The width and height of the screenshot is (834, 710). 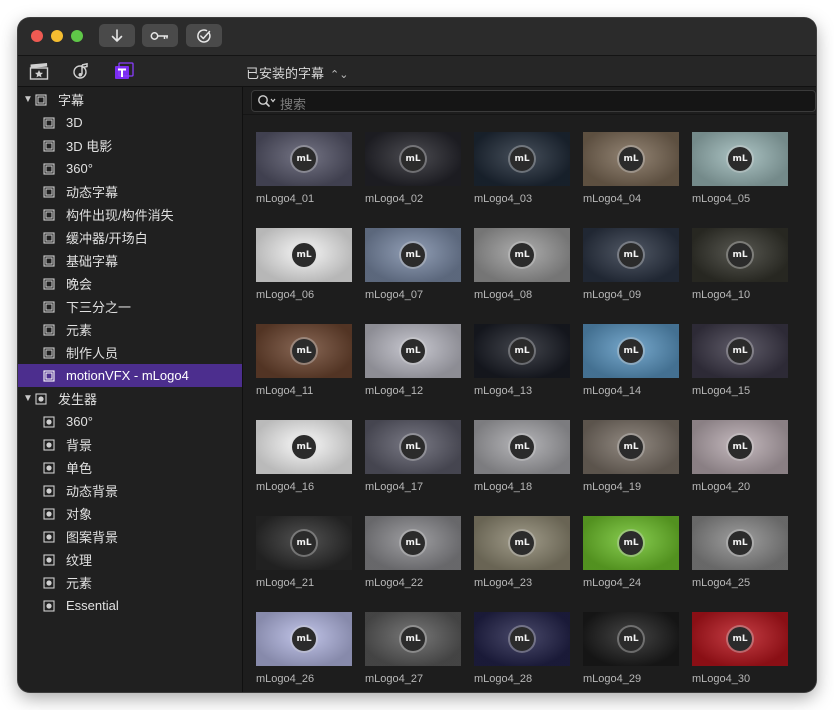 I want to click on title-thumbnail-tile: mL mLogo4_21, so click(x=304, y=554).